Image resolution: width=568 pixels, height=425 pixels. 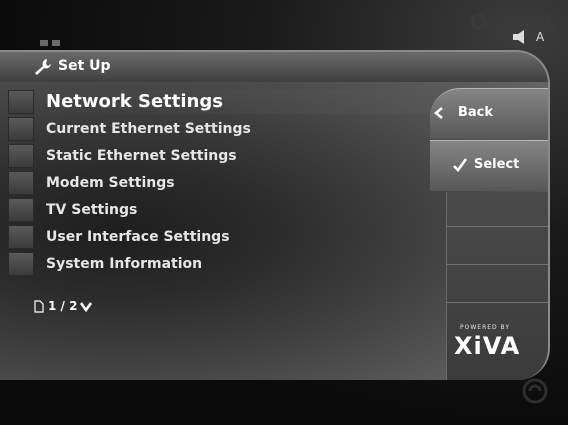 I want to click on page-indicator: 1 / 2, so click(x=63, y=306).